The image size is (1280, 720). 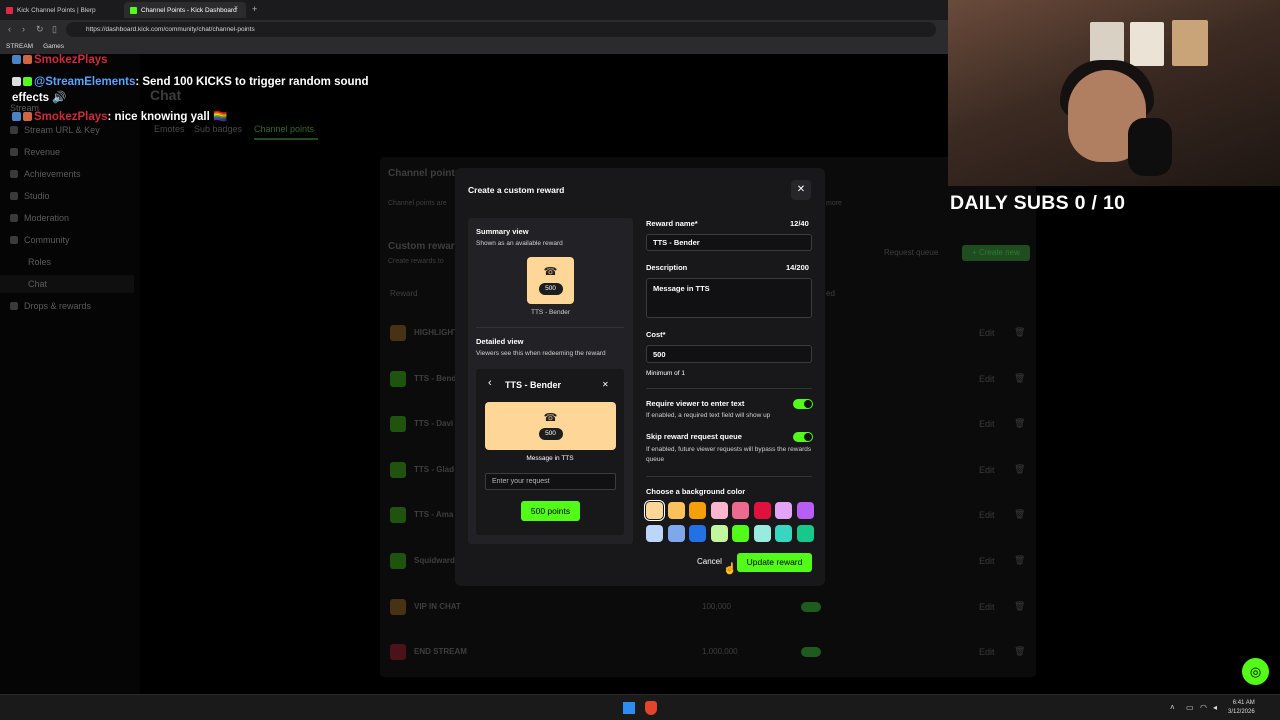 I want to click on skip-queue-toggle, so click(x=803, y=437).